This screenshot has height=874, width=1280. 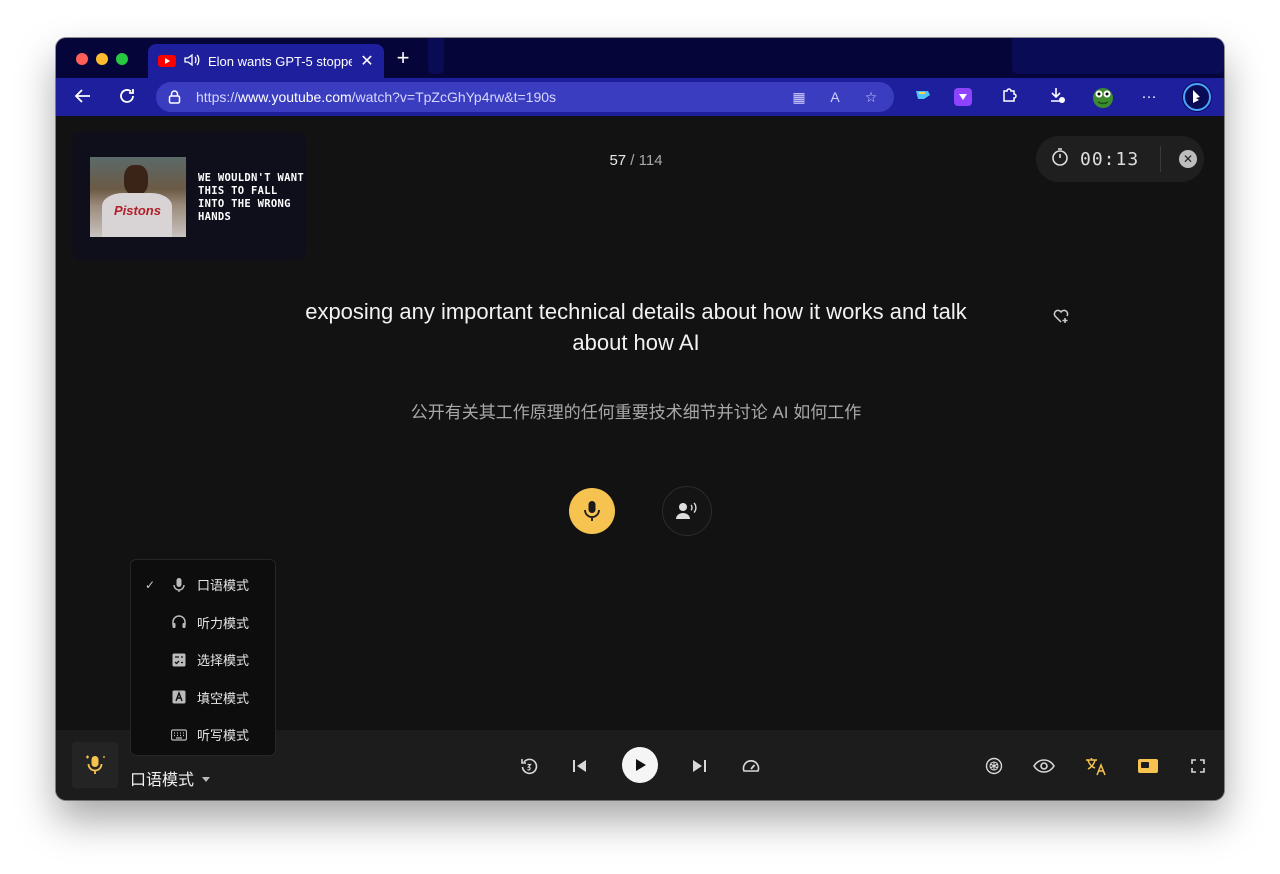 I want to click on mode-item-speaking: ✓ 口语模式, so click(x=203, y=585).